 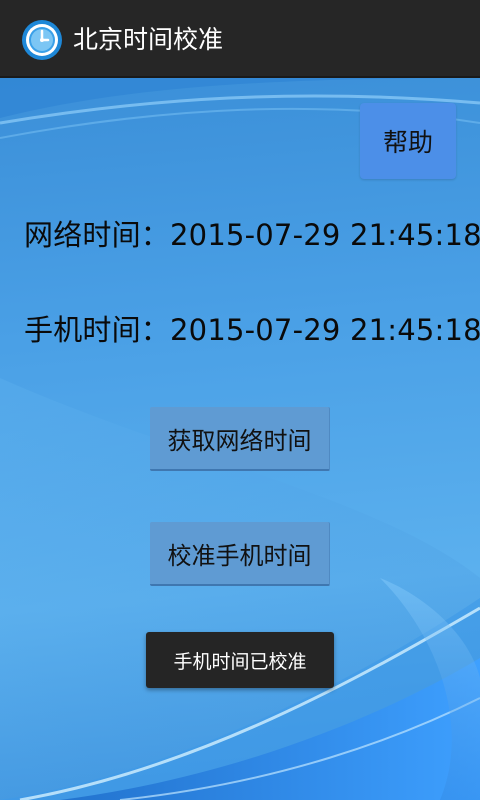 I want to click on calibrate-phone-time-button: 校准手机时间, so click(x=240, y=554).